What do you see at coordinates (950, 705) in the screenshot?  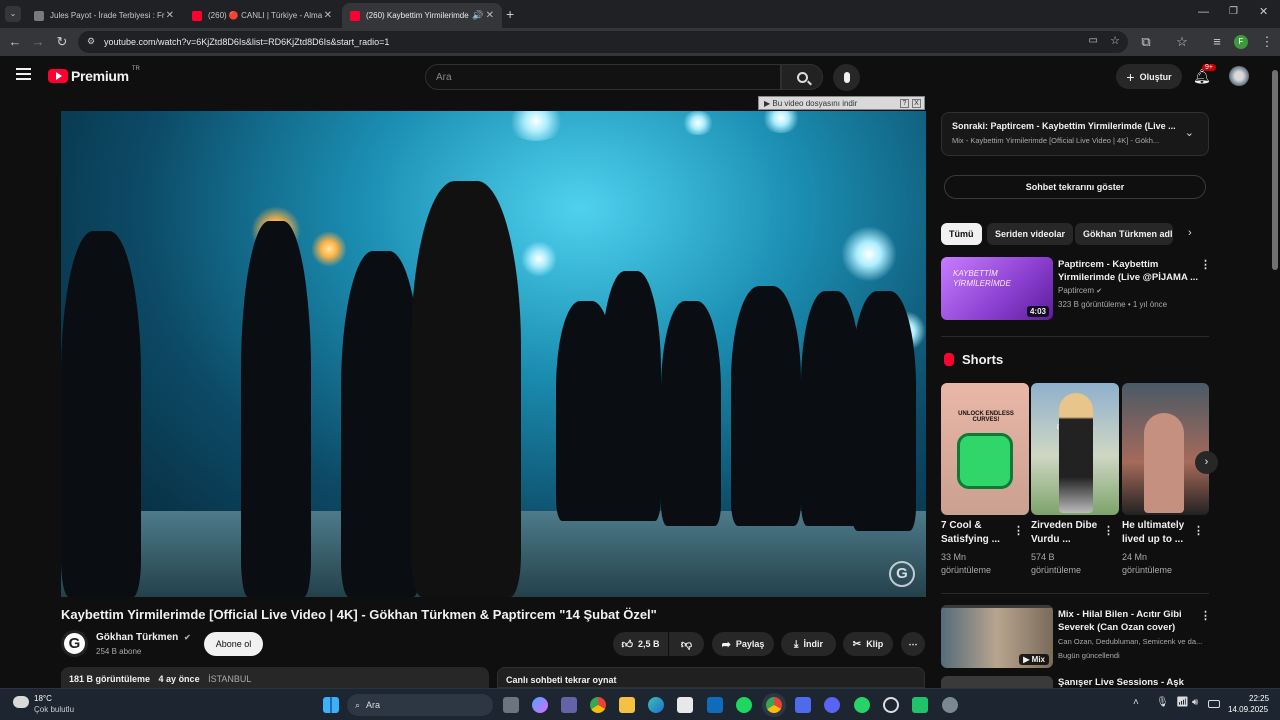 I see `settings-icon` at bounding box center [950, 705].